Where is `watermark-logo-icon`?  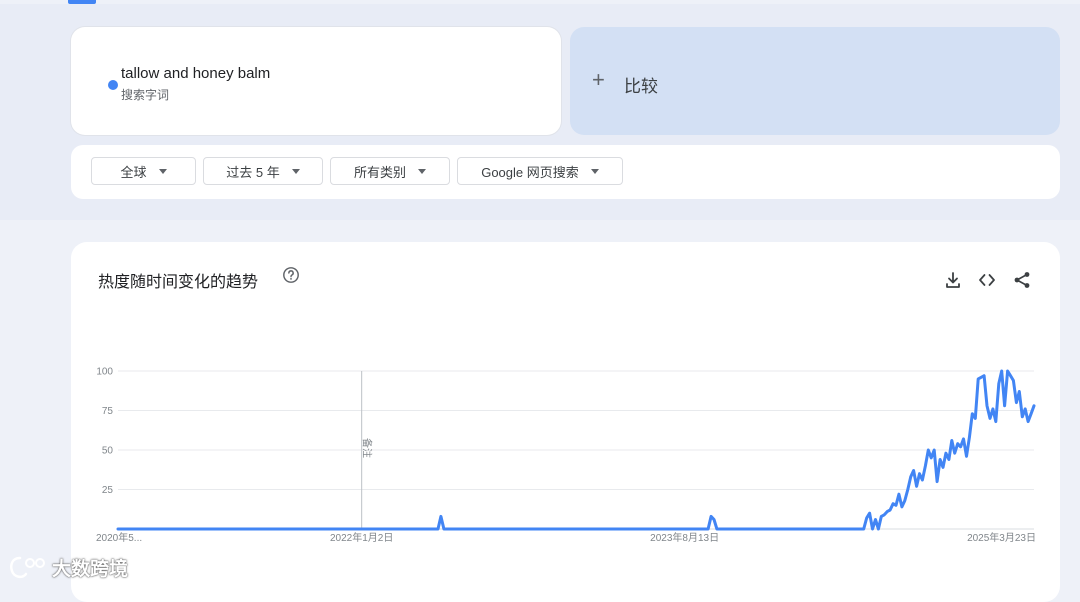 watermark-logo-icon is located at coordinates (27, 567).